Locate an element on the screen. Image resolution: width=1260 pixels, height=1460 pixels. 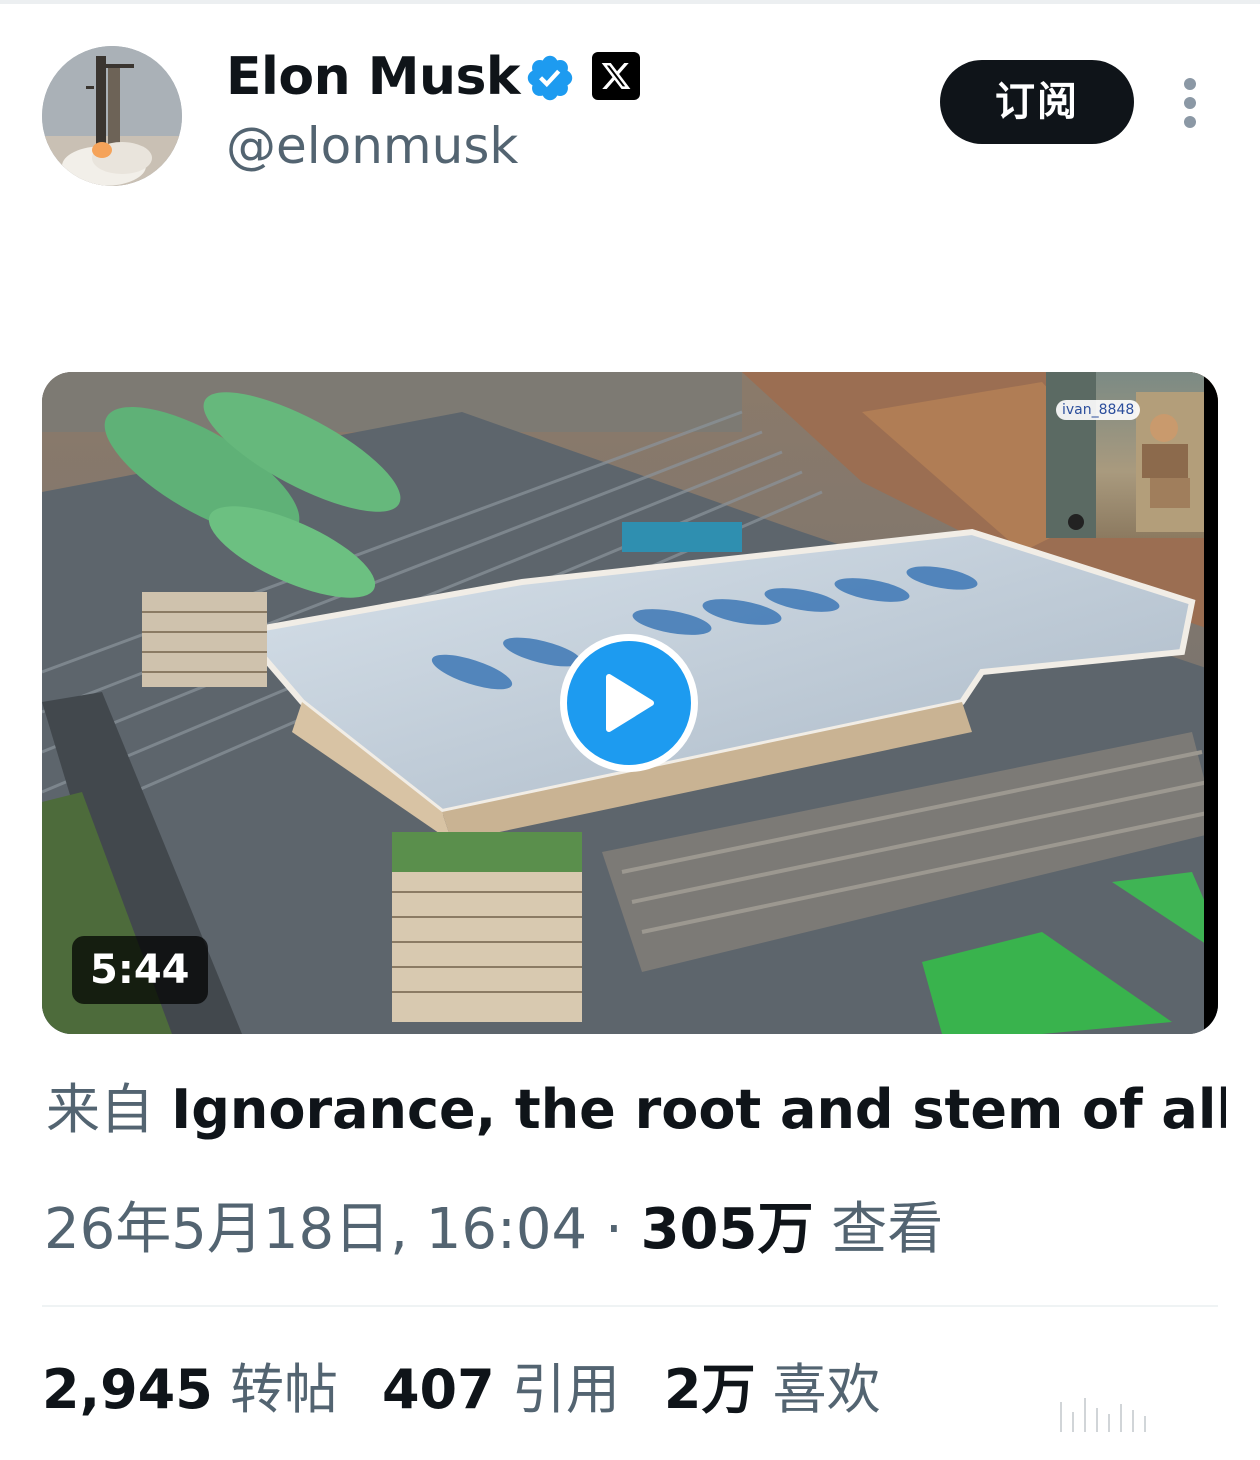
likes-stat: 2万 喜欢 is located at coordinates (772, 1389).